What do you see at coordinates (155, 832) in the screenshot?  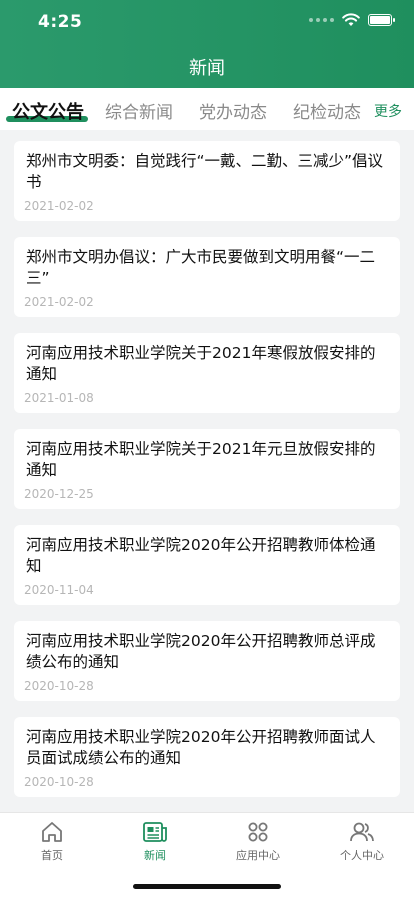 I see `news-icon` at bounding box center [155, 832].